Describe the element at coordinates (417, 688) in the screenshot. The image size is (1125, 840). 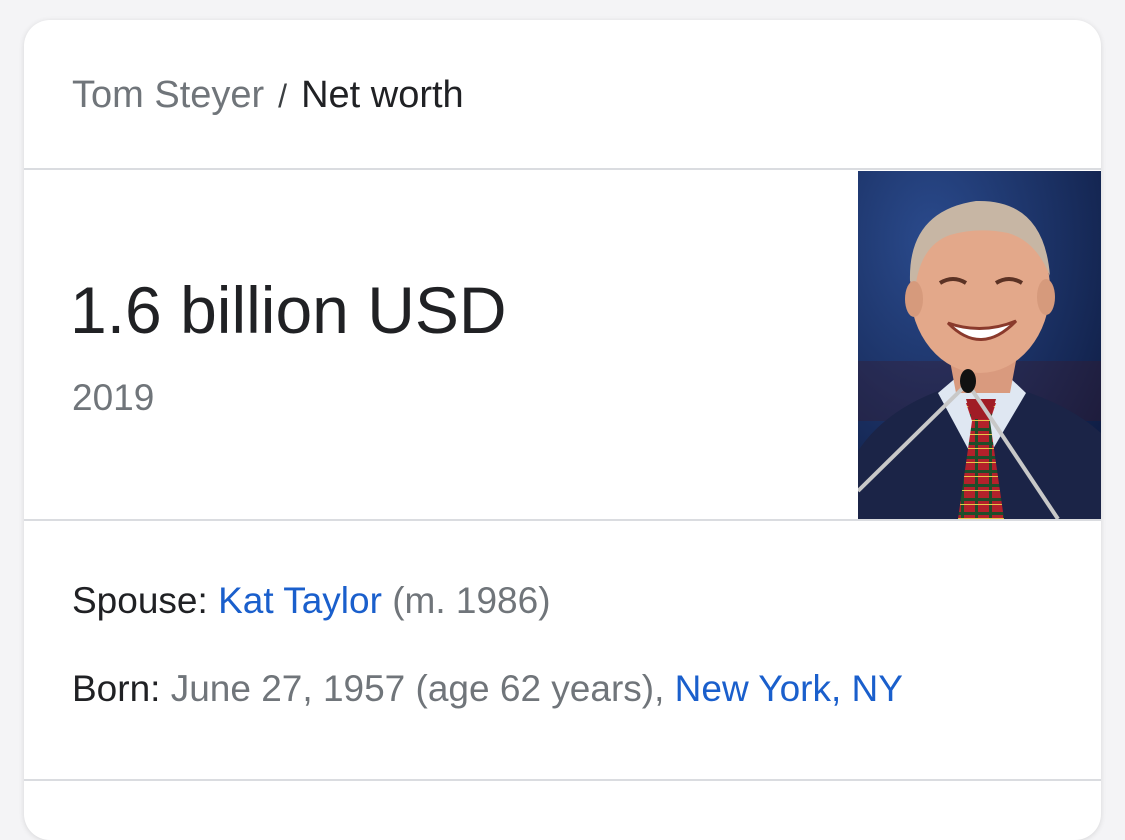
I see `fact-born-date: June 27, 1957 (age 62 years),` at that location.